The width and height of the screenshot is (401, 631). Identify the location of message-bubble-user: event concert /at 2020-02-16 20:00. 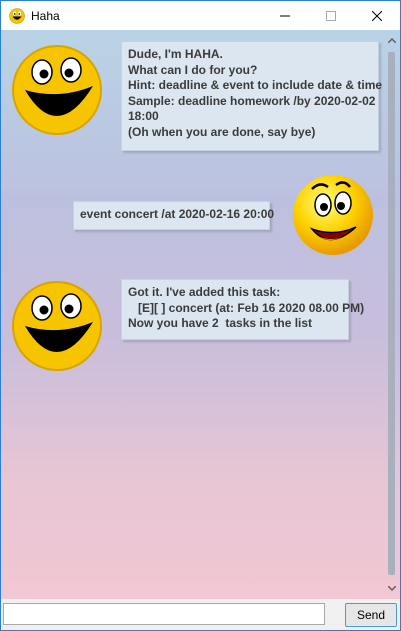
(173, 215).